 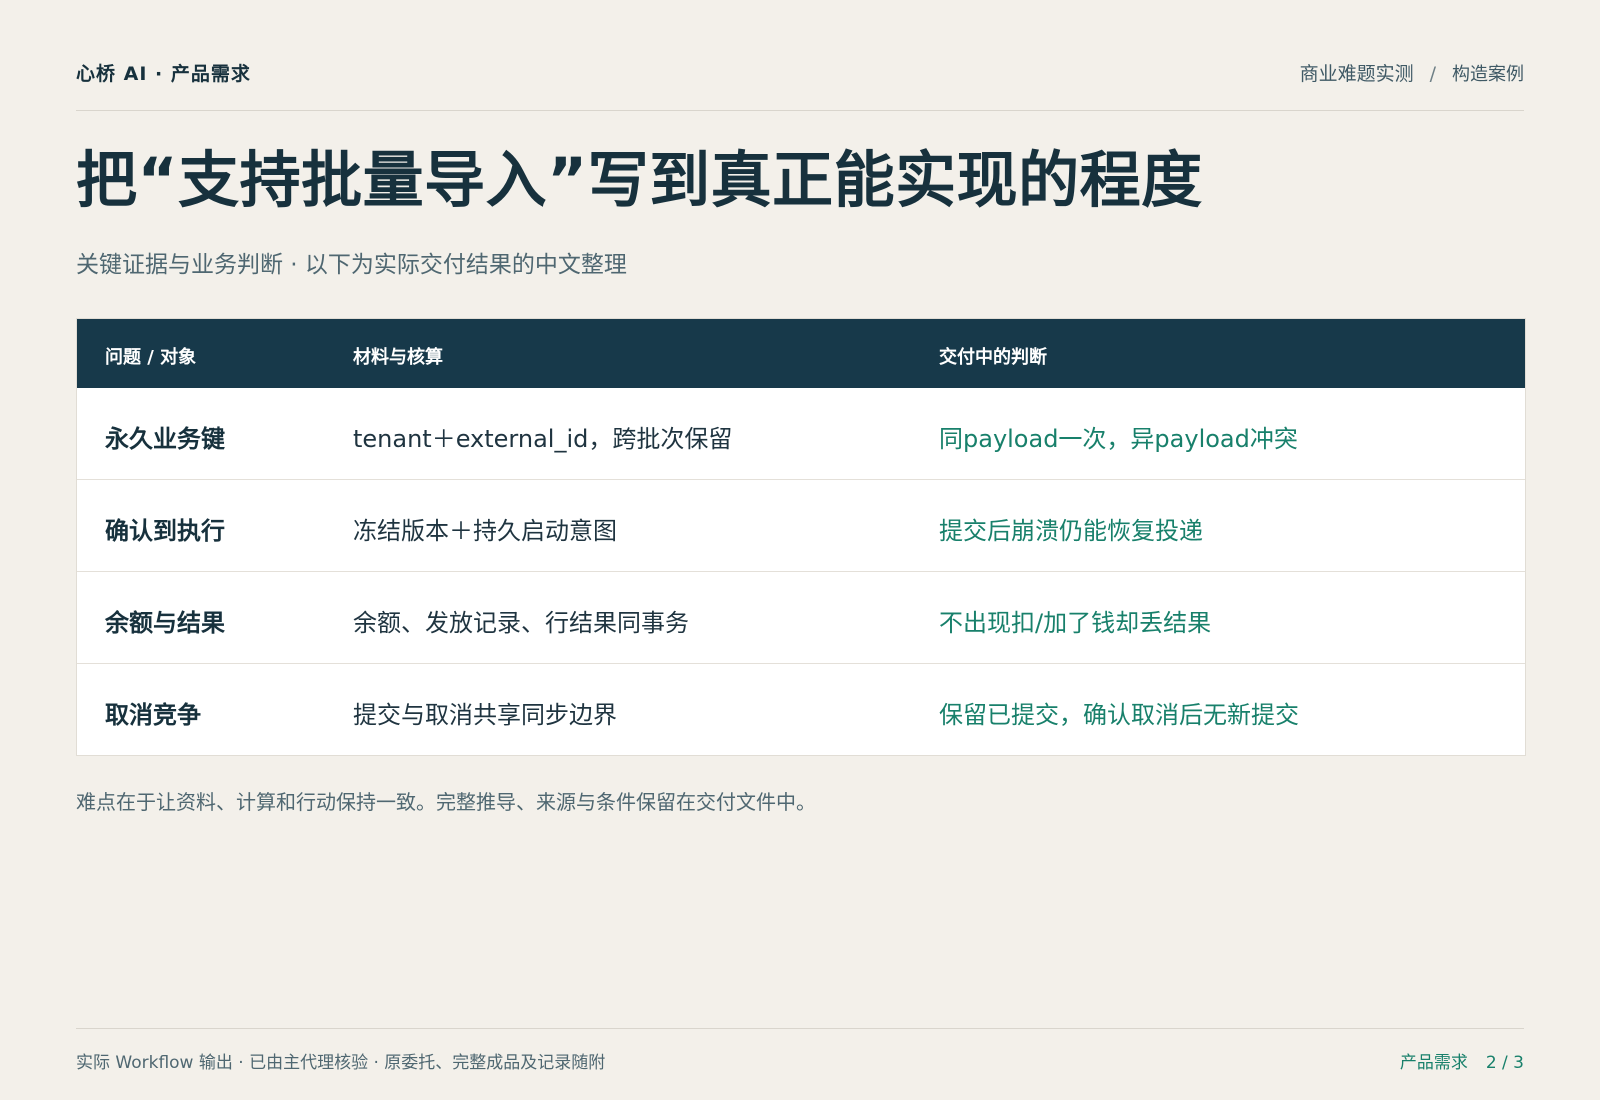 I want to click on row-issue: 取消竞争, so click(x=153, y=715).